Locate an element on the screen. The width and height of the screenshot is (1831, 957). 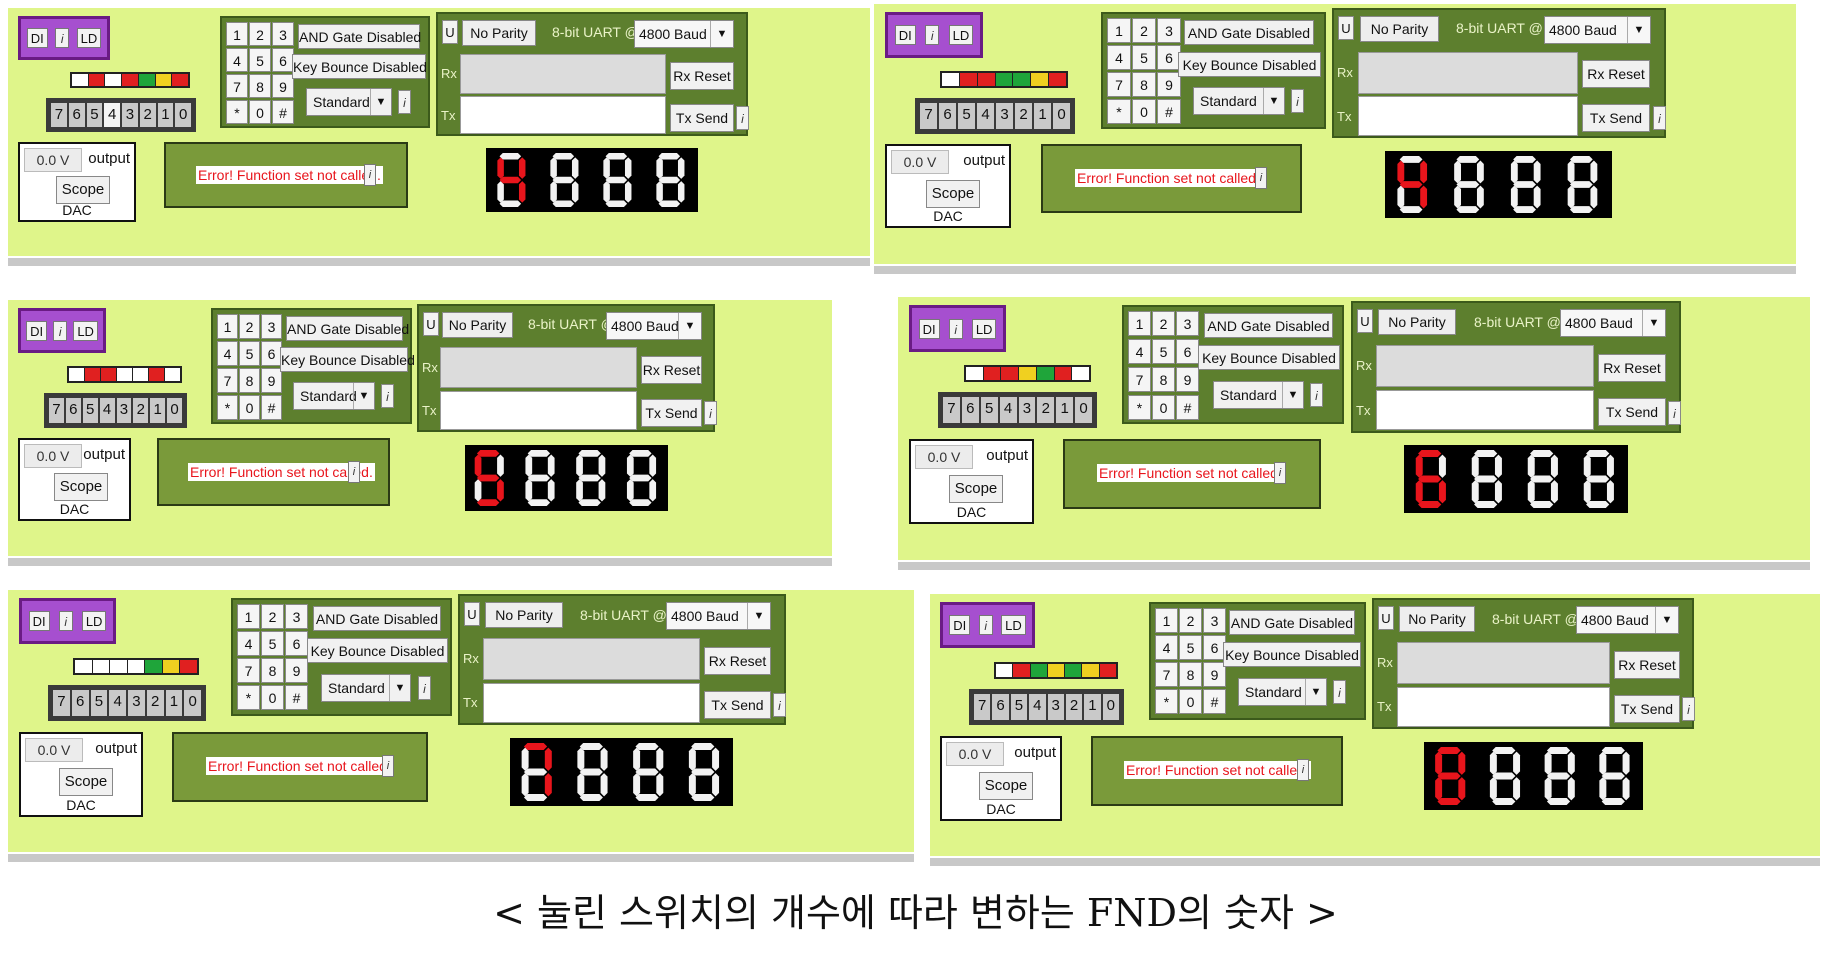
keypad-key: 9 is located at coordinates (296, 670).